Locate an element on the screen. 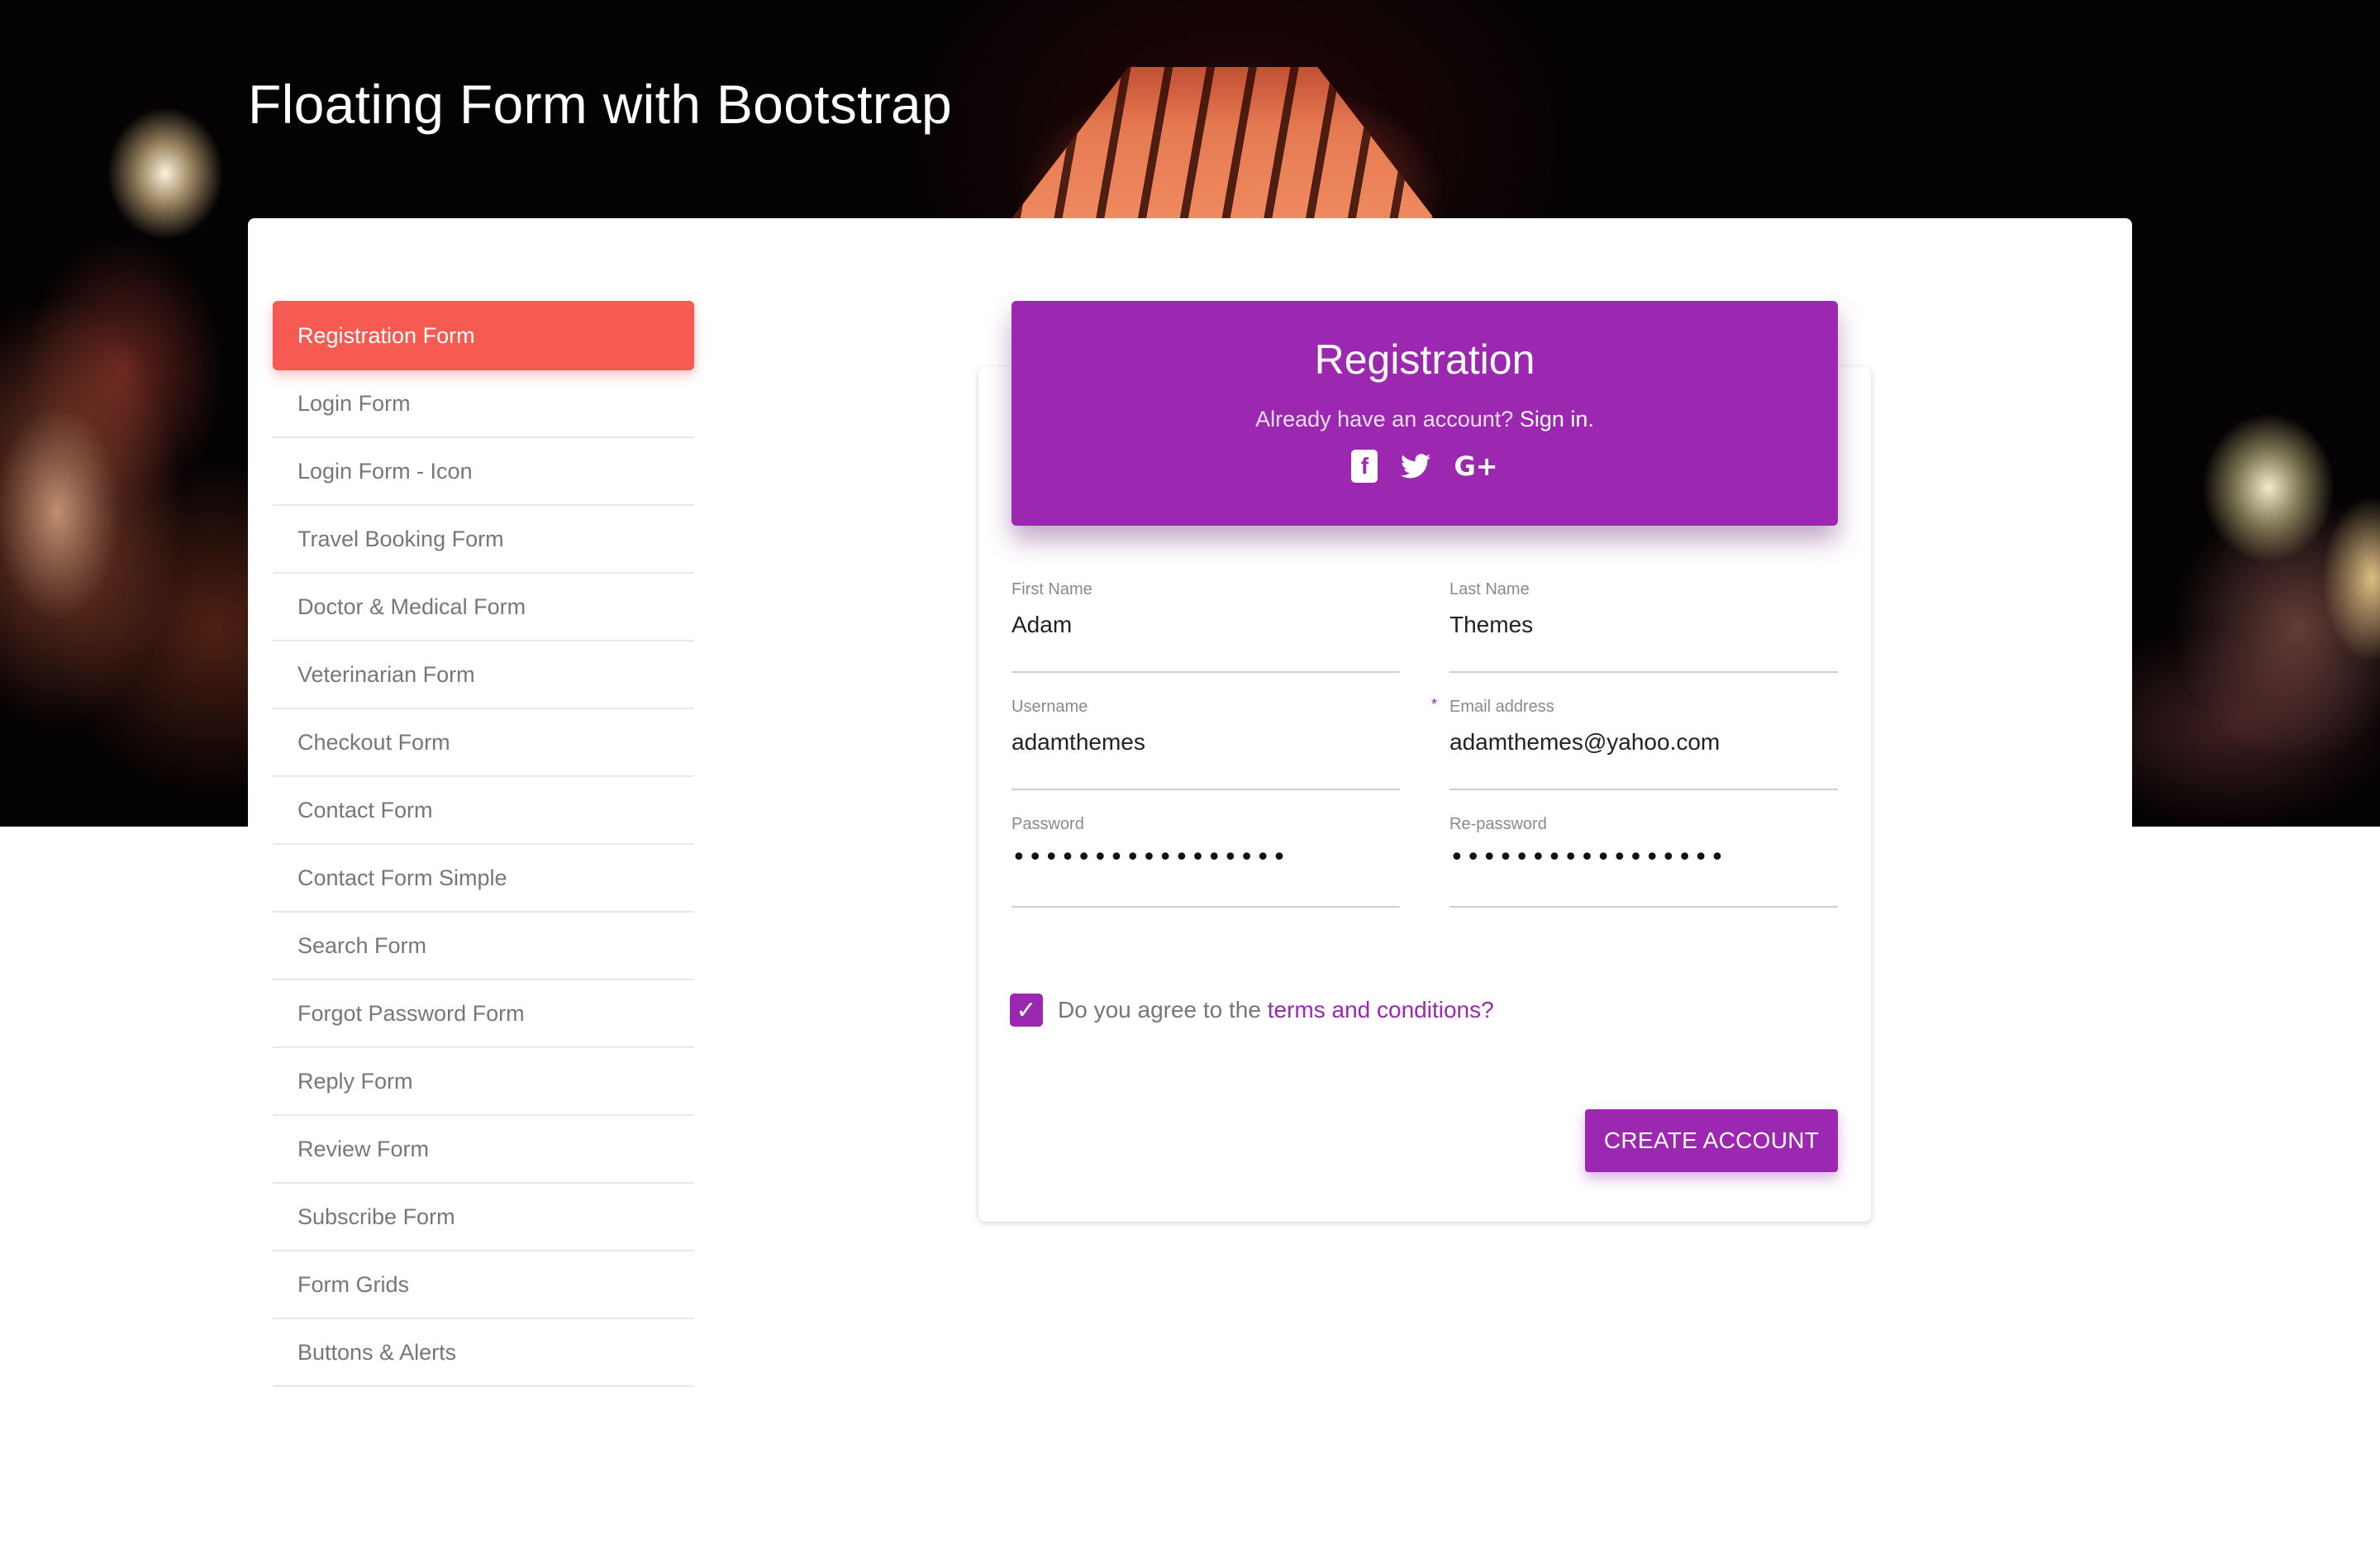 The height and width of the screenshot is (1554, 2380). last-name-label: Last Name is located at coordinates (1489, 589).